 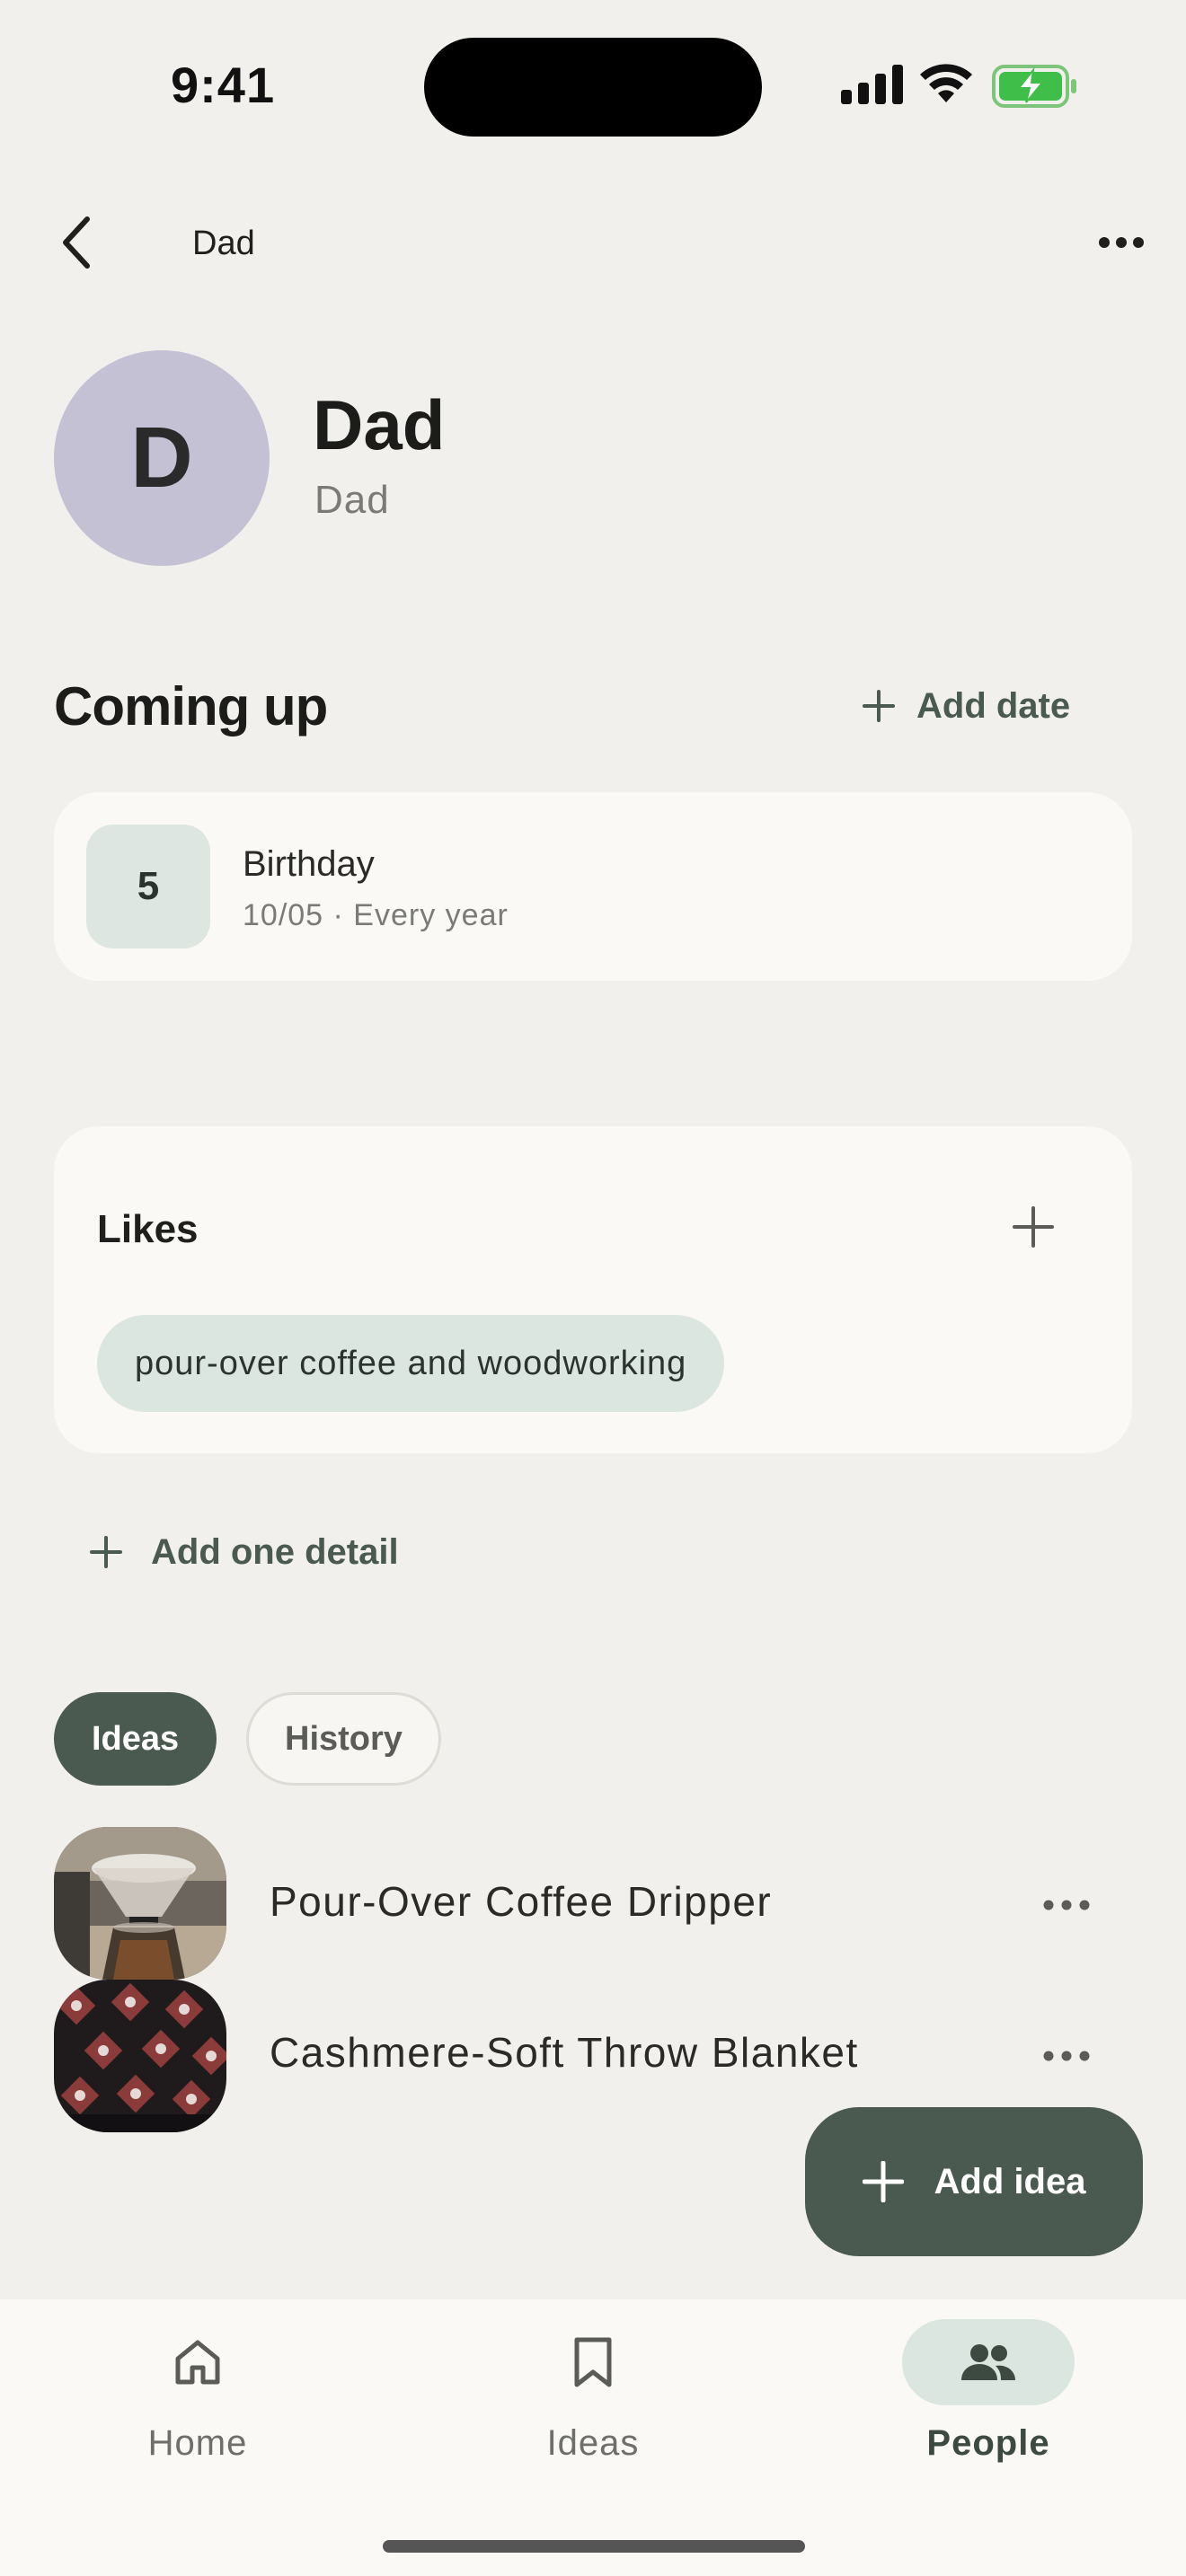 What do you see at coordinates (993, 705) in the screenshot?
I see `add-date-label: Add date` at bounding box center [993, 705].